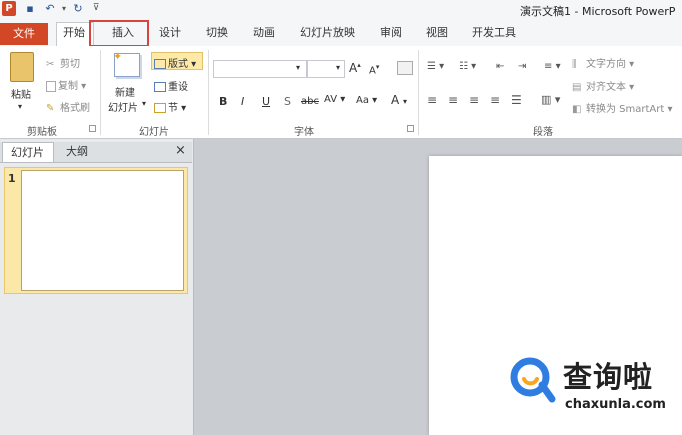  What do you see at coordinates (522, 66) in the screenshot?
I see `increase-indent-icon: ⇥` at bounding box center [522, 66].